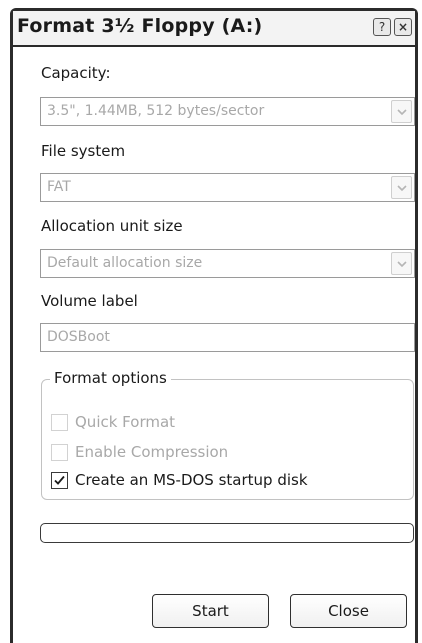 The image size is (422, 643). What do you see at coordinates (210, 611) in the screenshot?
I see `start-button: Start` at bounding box center [210, 611].